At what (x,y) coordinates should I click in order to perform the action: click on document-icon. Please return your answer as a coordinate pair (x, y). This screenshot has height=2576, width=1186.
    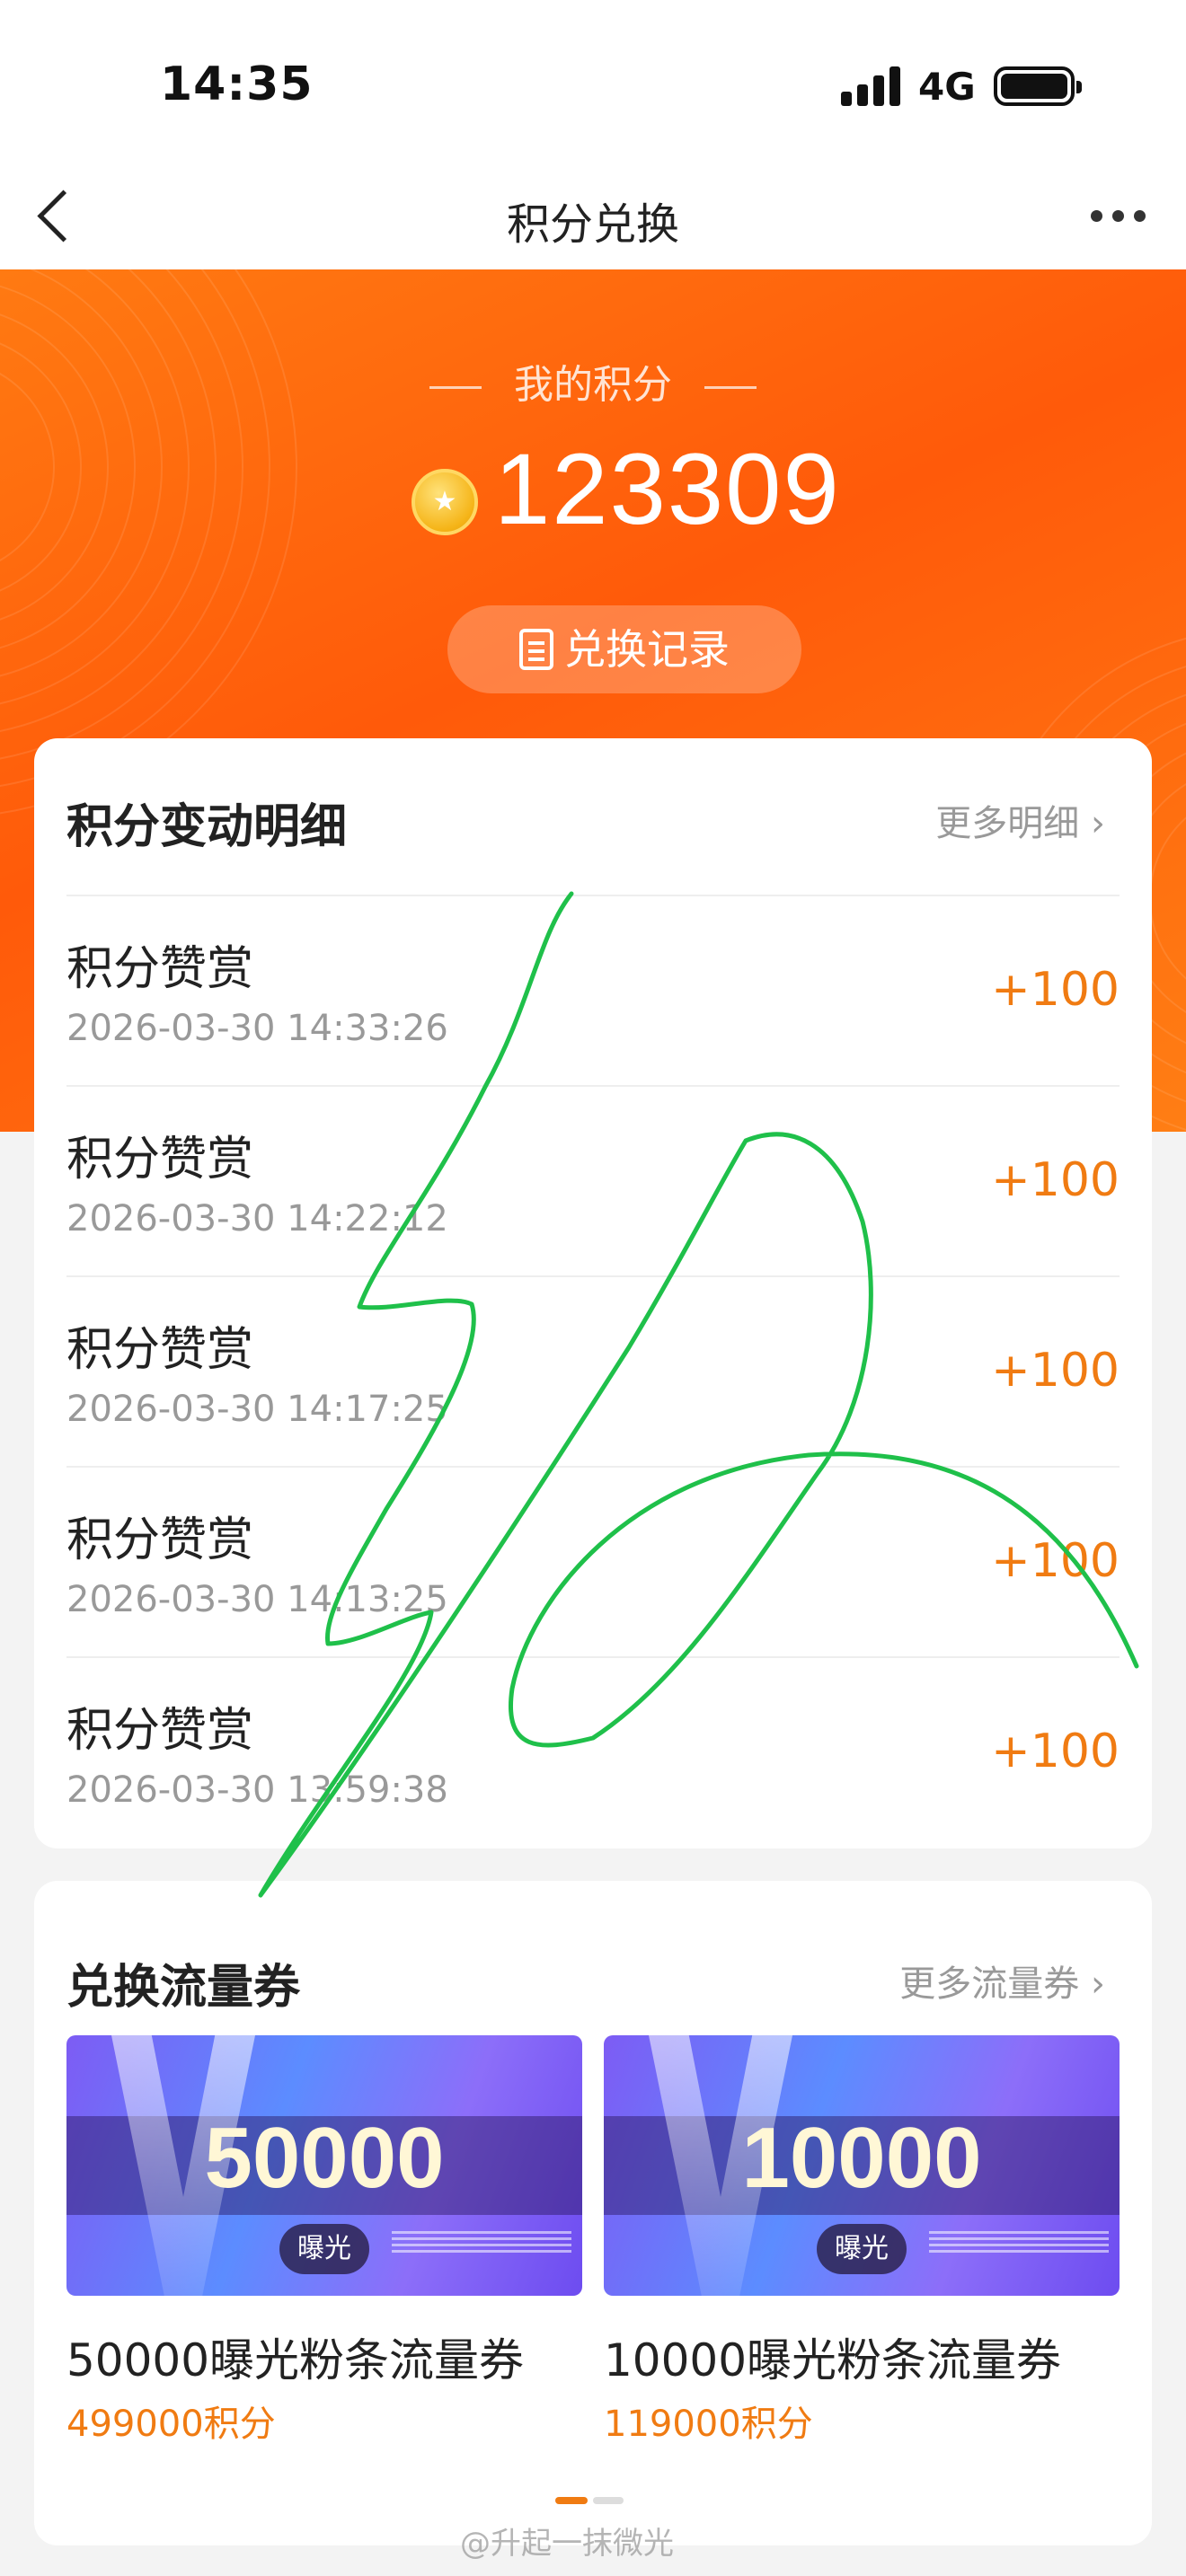
    Looking at the image, I should click on (536, 649).